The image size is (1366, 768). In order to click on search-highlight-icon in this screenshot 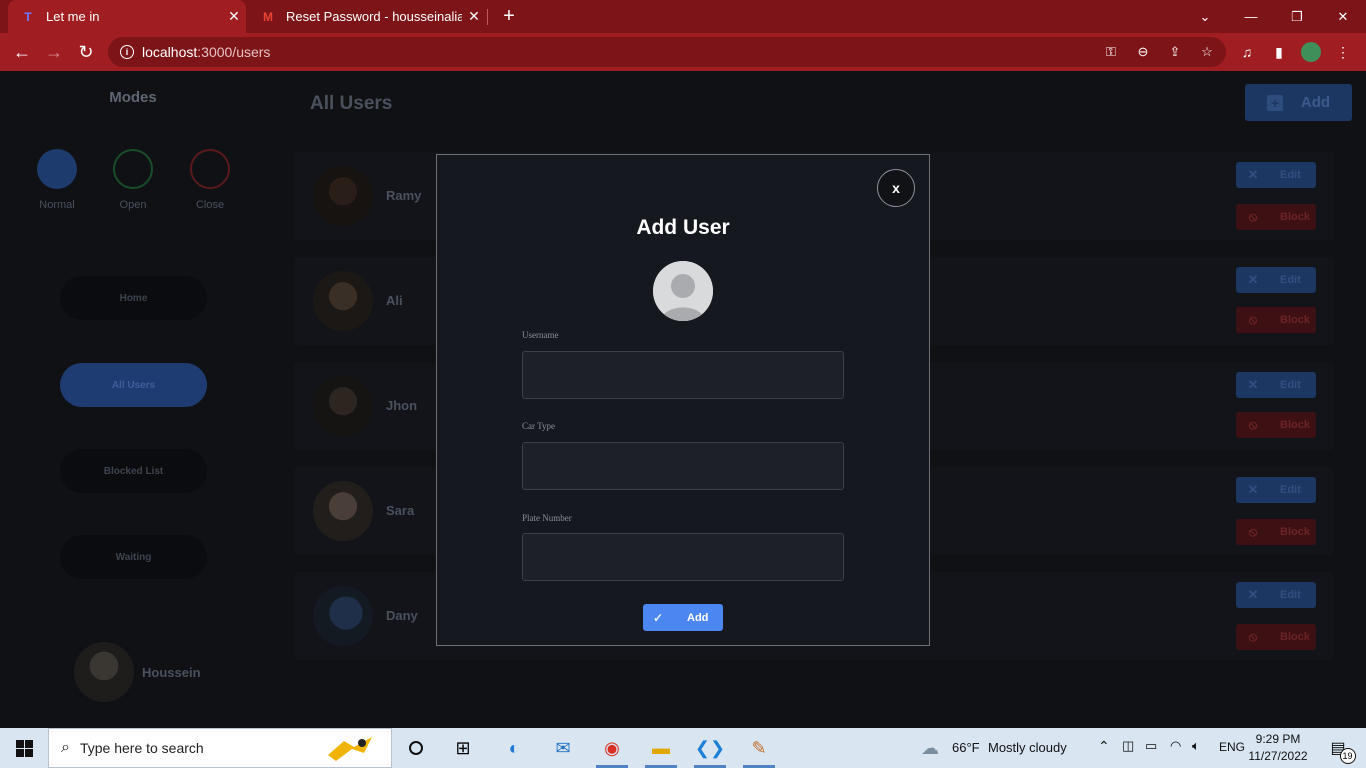, I will do `click(350, 748)`.